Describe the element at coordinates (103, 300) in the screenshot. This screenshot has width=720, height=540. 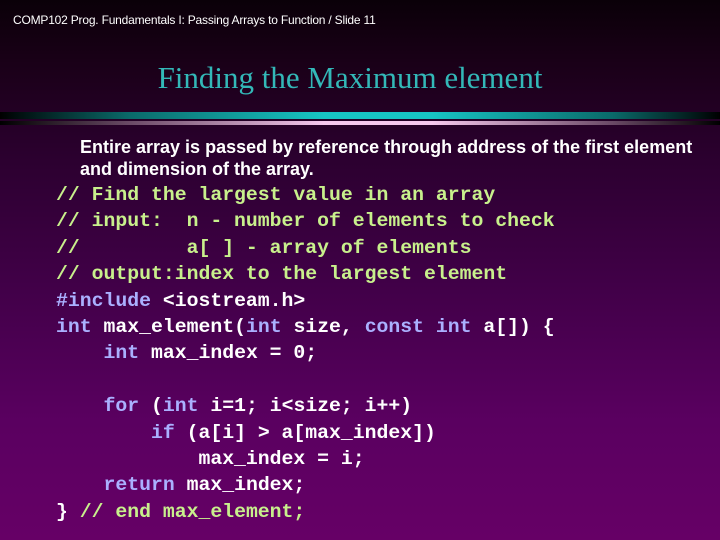
I see `code-keyword: #include` at that location.